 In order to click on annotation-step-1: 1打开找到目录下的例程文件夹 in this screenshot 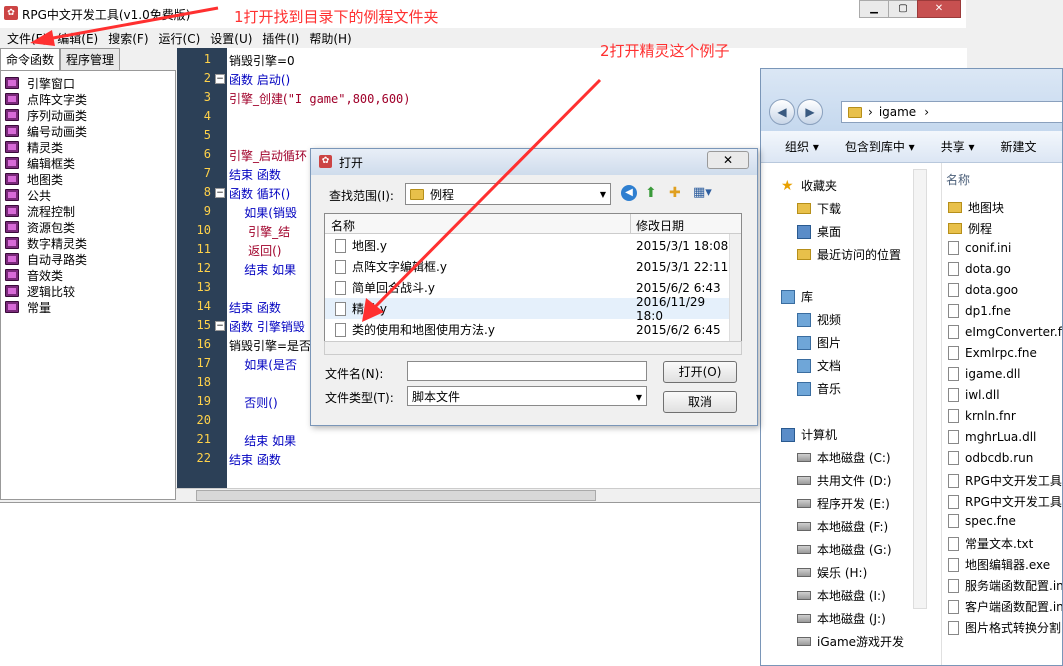, I will do `click(336, 17)`.